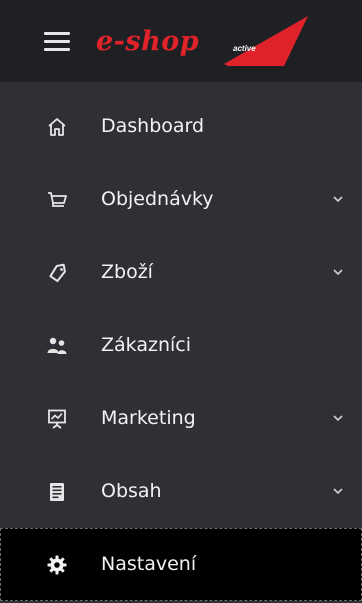 Image resolution: width=362 pixels, height=603 pixels. Describe the element at coordinates (181, 272) in the screenshot. I see `sidebar-item-zbozi: Zboží` at that location.